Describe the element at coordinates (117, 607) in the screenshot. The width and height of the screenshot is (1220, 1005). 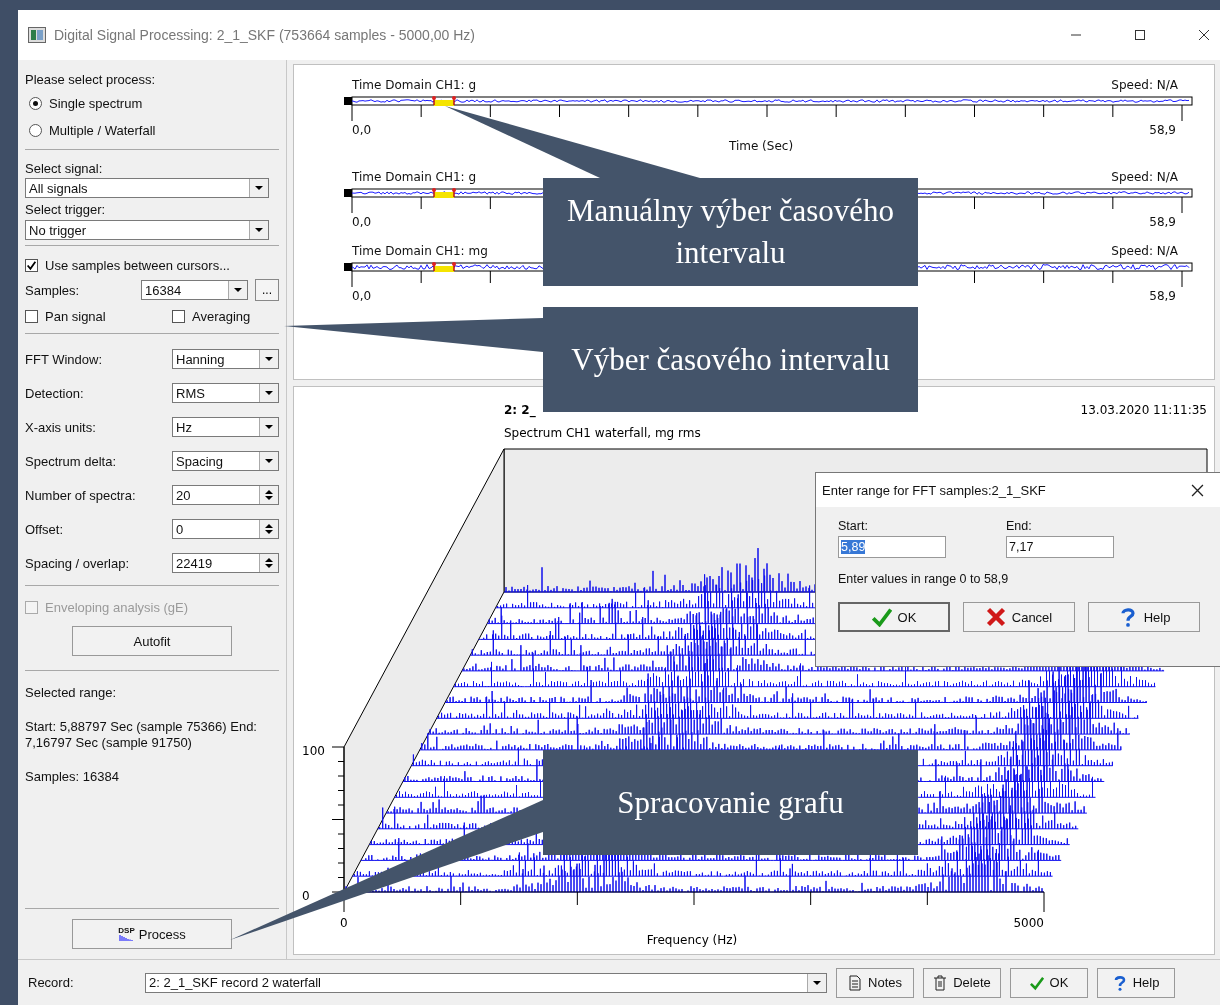
I see `checkbox-label: Enveloping analysis (gE)` at that location.